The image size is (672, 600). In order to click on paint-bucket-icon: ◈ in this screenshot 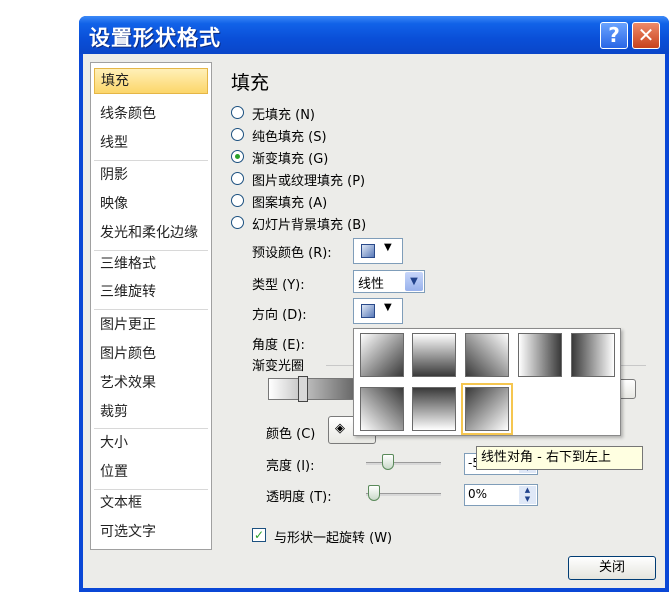, I will do `click(340, 428)`.